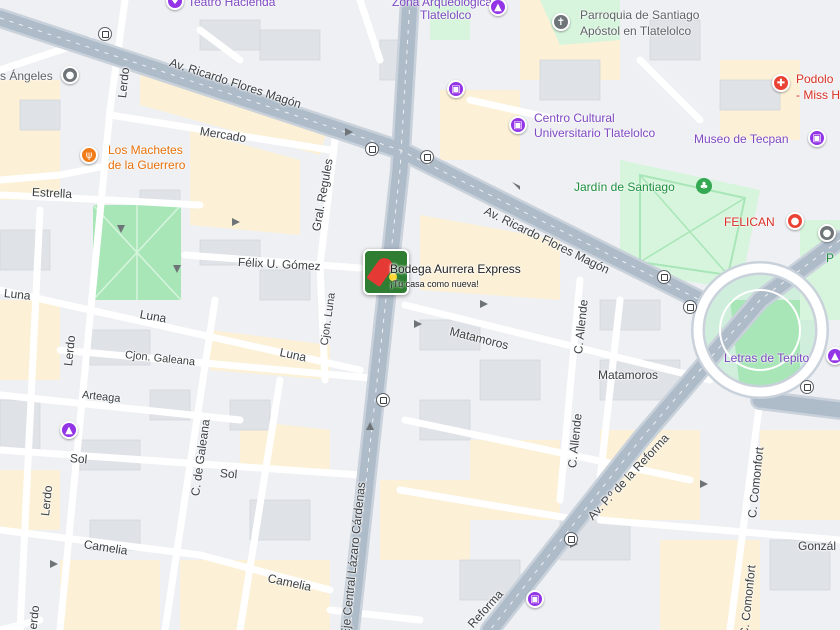 Image resolution: width=840 pixels, height=630 pixels. Describe the element at coordinates (69, 430) in the screenshot. I see `place-icon: ▲` at that location.